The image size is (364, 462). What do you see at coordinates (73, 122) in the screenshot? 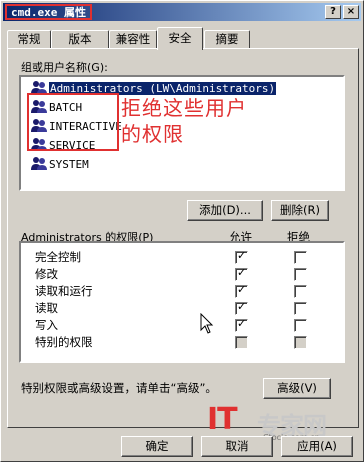
I see `annotation-highlight-box` at bounding box center [73, 122].